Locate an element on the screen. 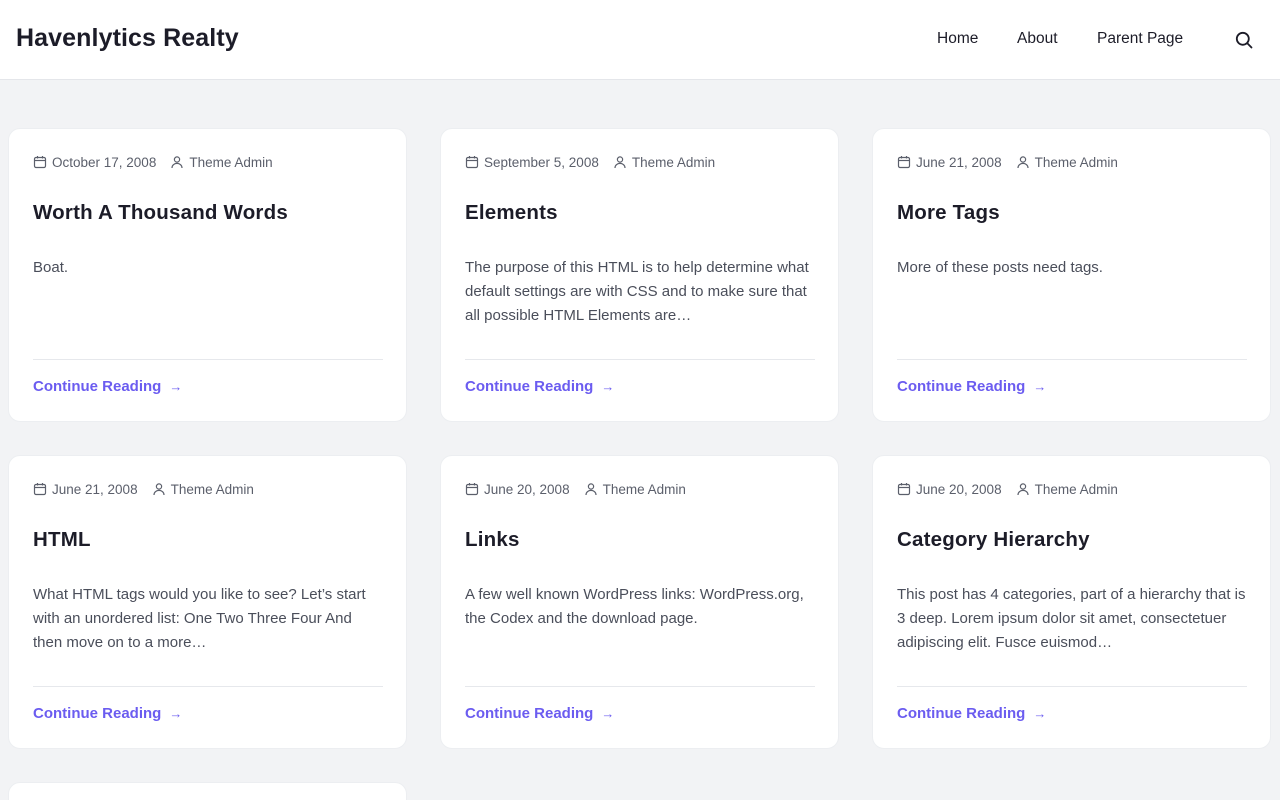  post-date: September 5, 2008 is located at coordinates (541, 162).